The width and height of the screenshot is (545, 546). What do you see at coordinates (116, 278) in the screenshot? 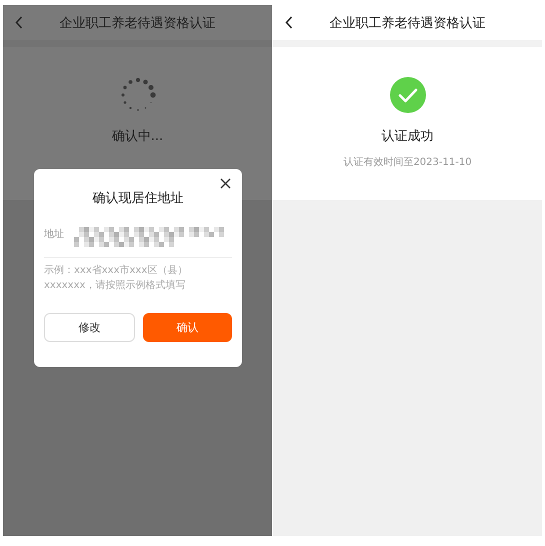
I see `format-hint: 示例：xxx省xxx市xxx区（县）xxxxxxx，请按照示例格式填写` at bounding box center [116, 278].